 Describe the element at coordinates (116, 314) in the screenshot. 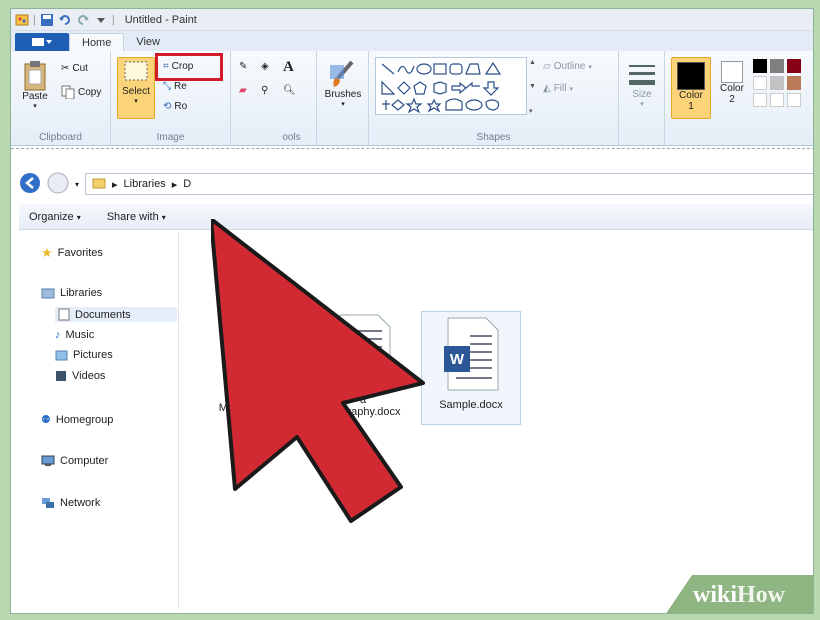

I see `nav-documents: Documents` at that location.